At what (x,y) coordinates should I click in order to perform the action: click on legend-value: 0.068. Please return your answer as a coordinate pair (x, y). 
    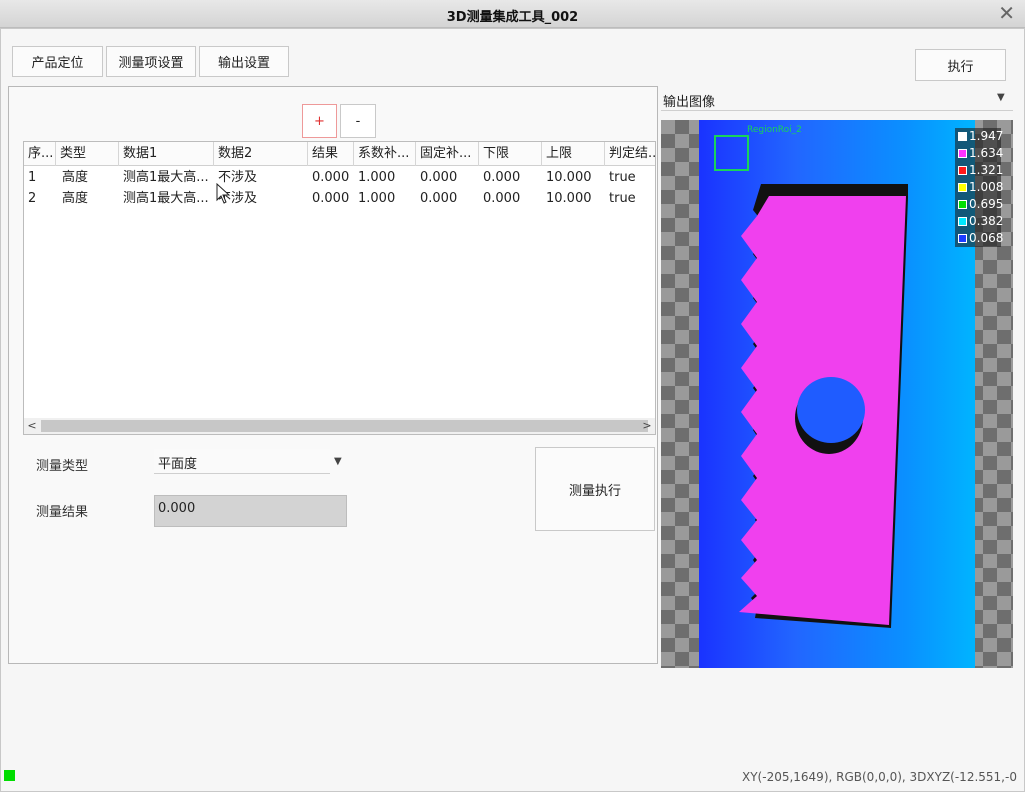
    Looking at the image, I should click on (986, 238).